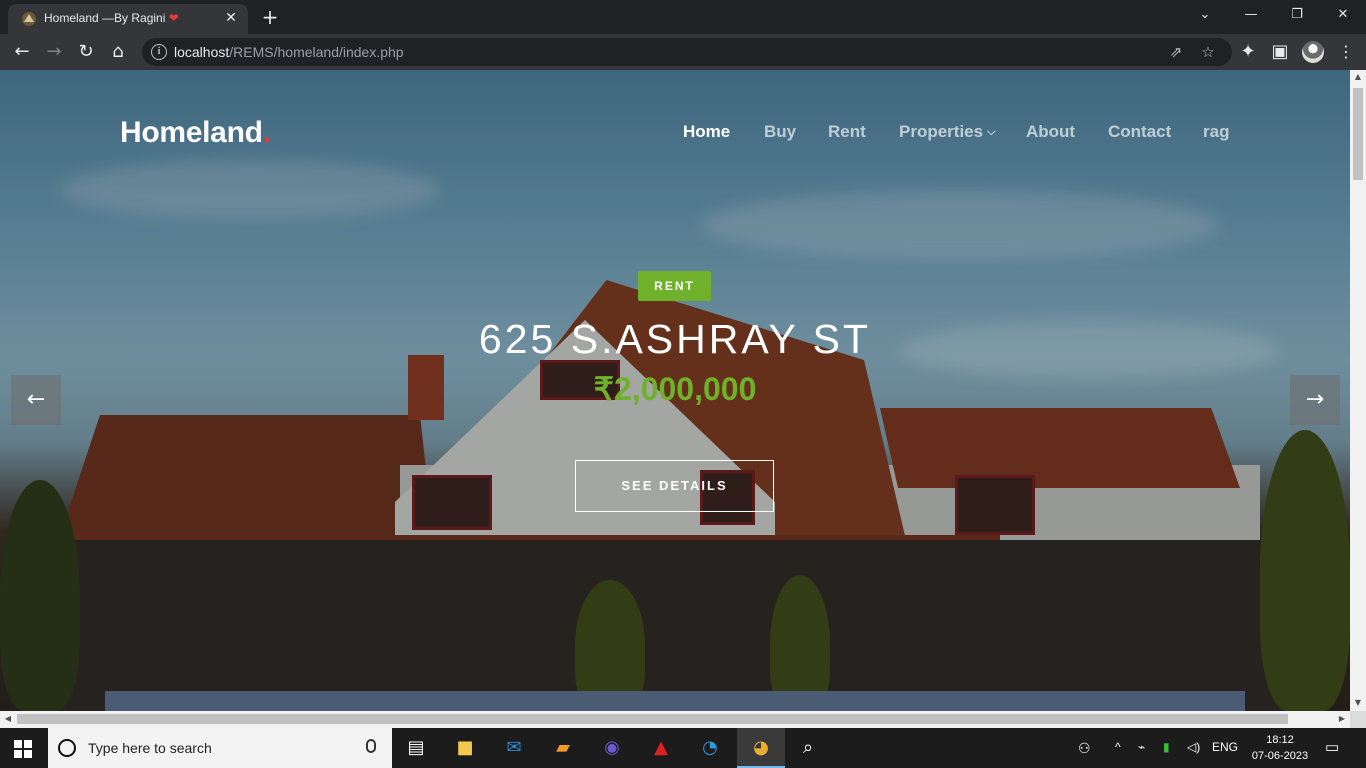 Image resolution: width=1366 pixels, height=768 pixels. I want to click on forward-icon: →, so click(54, 52).